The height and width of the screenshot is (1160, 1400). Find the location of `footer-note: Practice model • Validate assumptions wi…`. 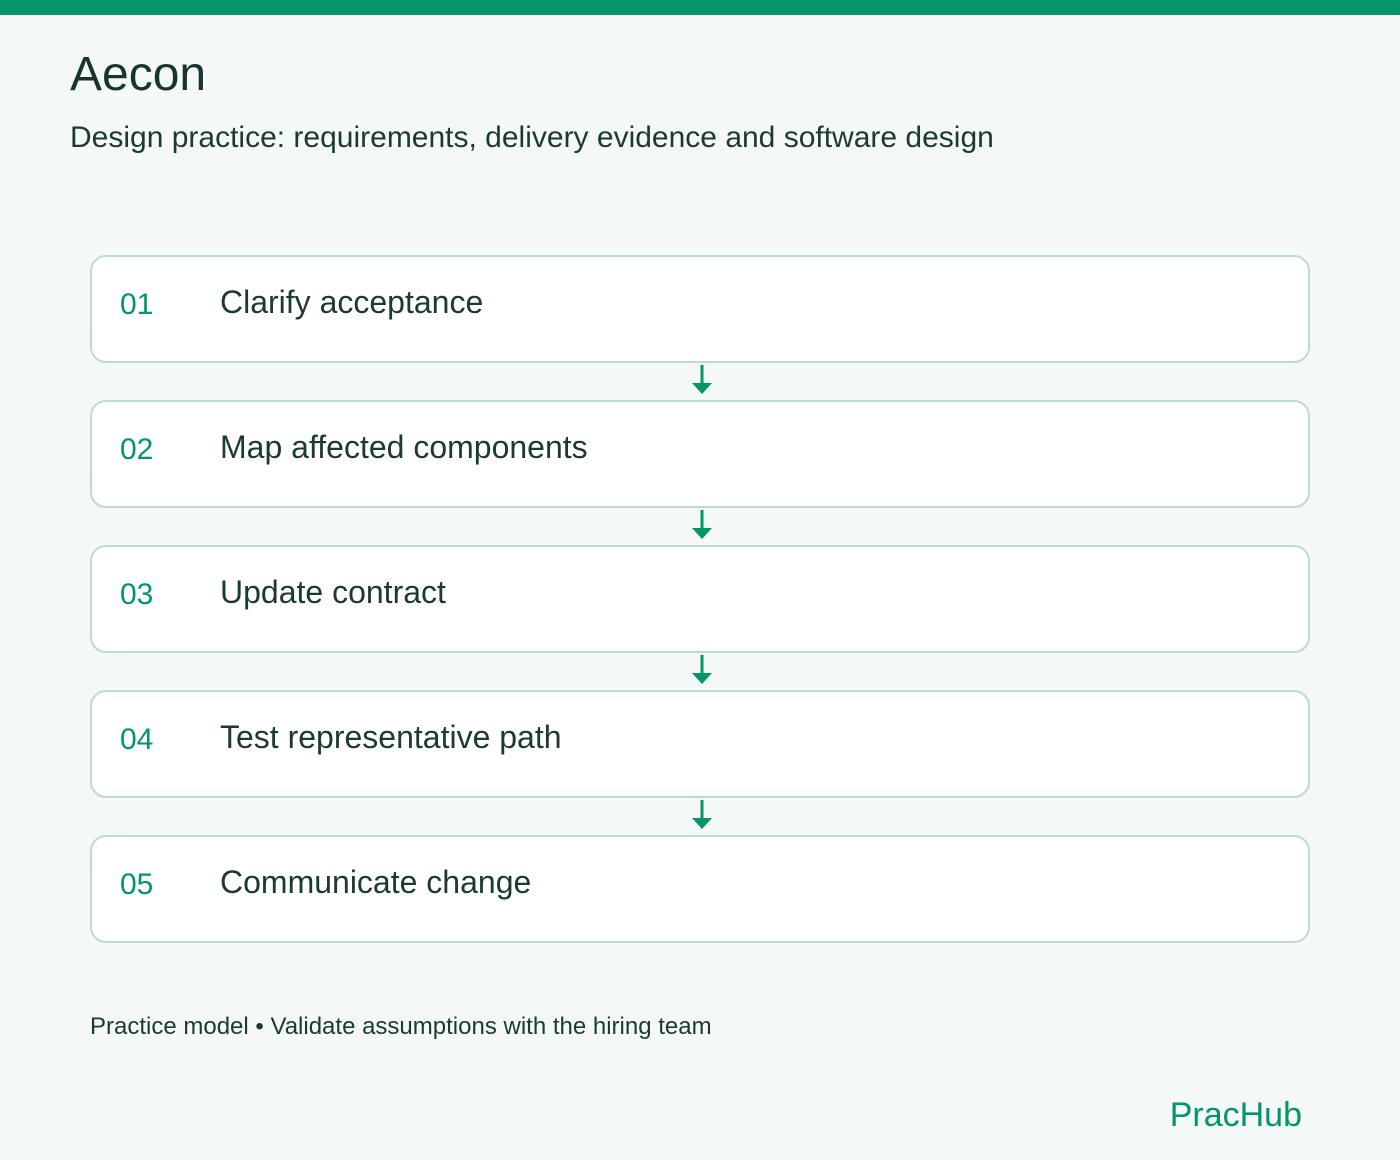

footer-note: Practice model • Validate assumptions wi… is located at coordinates (401, 1026).